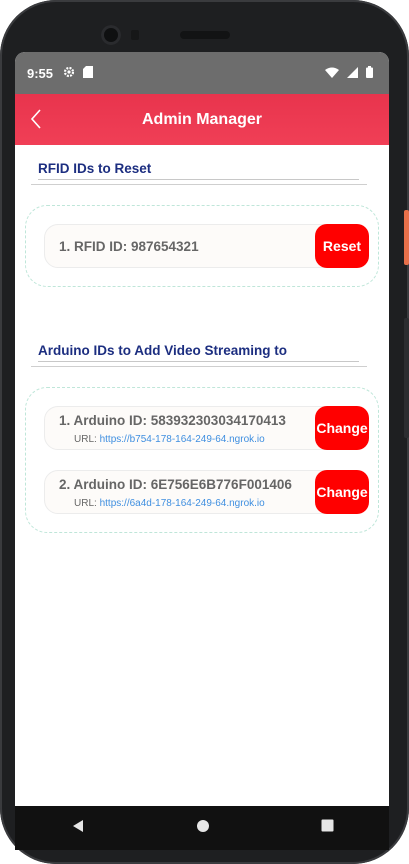 The image size is (409, 864). I want to click on signal-icon, so click(352, 73).